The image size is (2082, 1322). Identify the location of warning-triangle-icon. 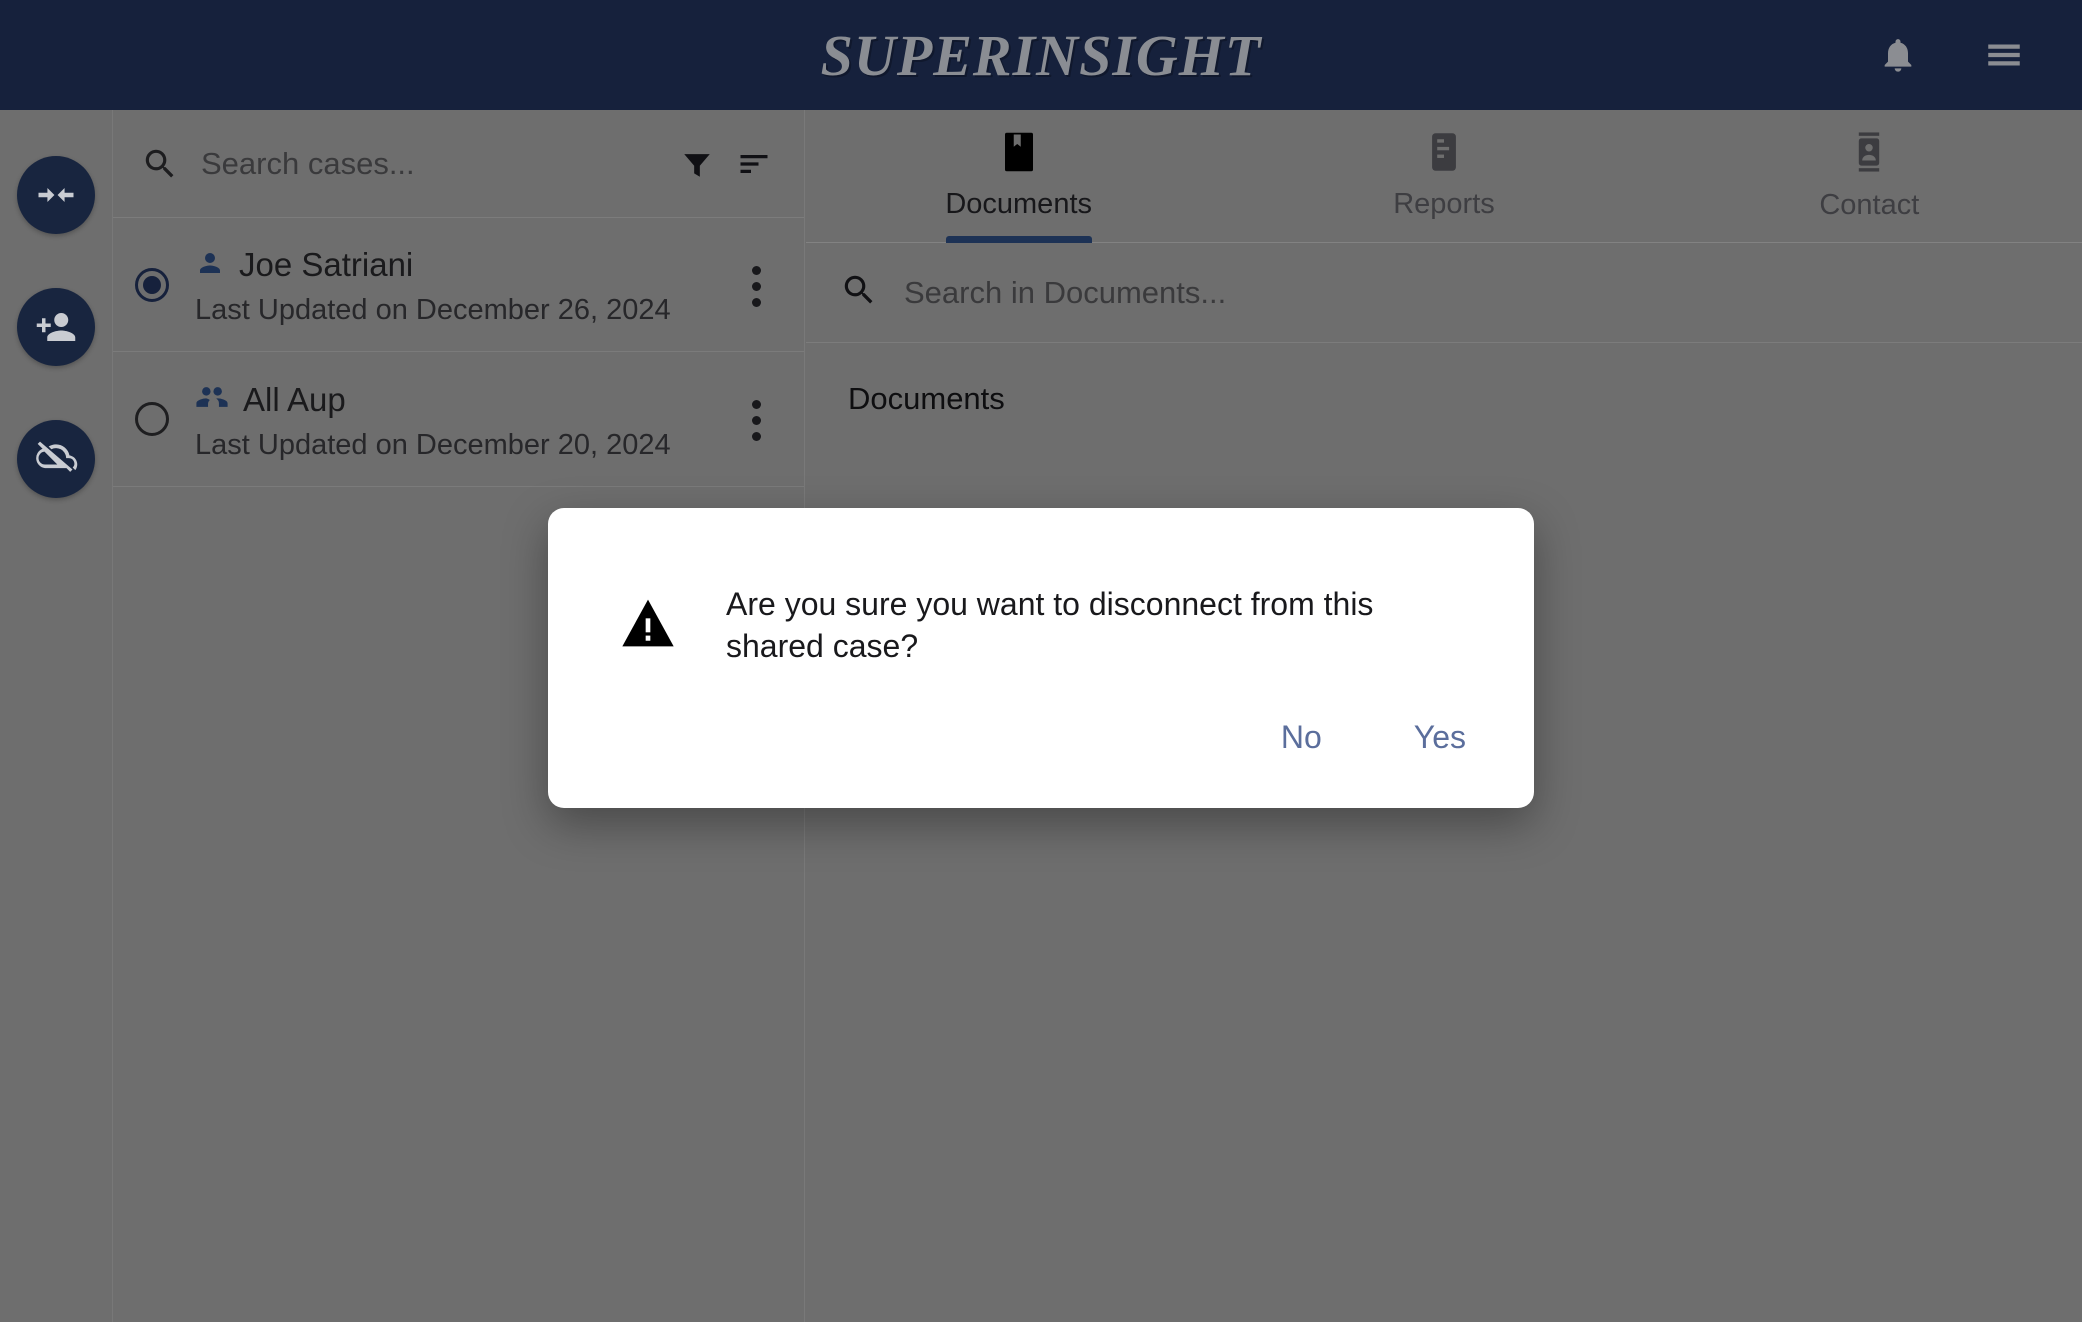
(648, 625).